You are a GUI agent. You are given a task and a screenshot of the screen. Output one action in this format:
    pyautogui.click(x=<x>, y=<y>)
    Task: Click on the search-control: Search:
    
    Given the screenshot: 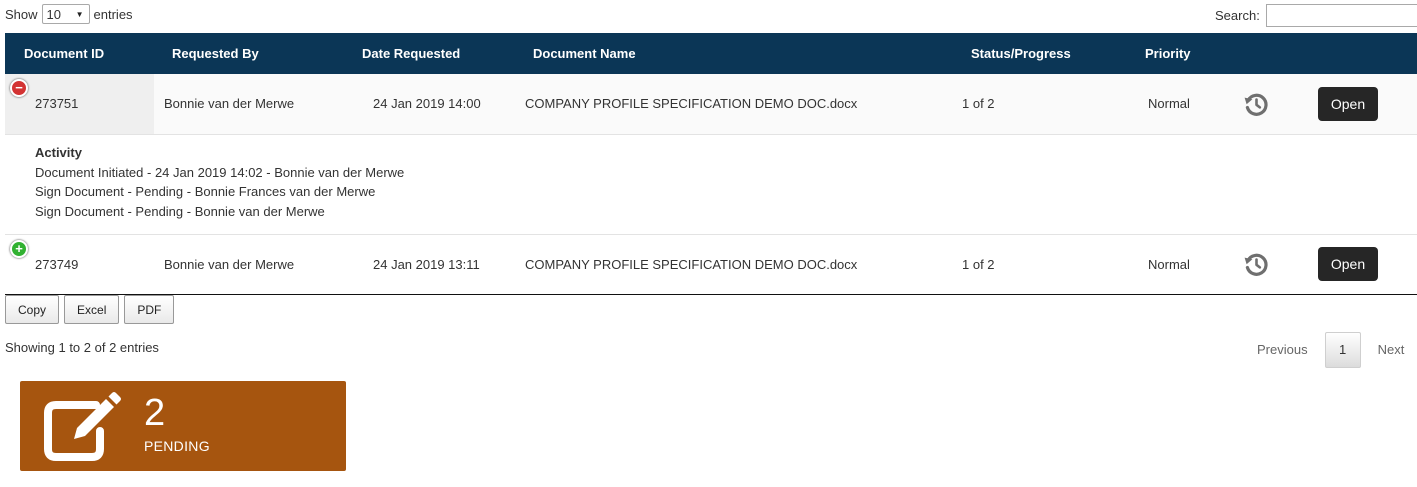 What is the action you would take?
    pyautogui.click(x=1316, y=15)
    